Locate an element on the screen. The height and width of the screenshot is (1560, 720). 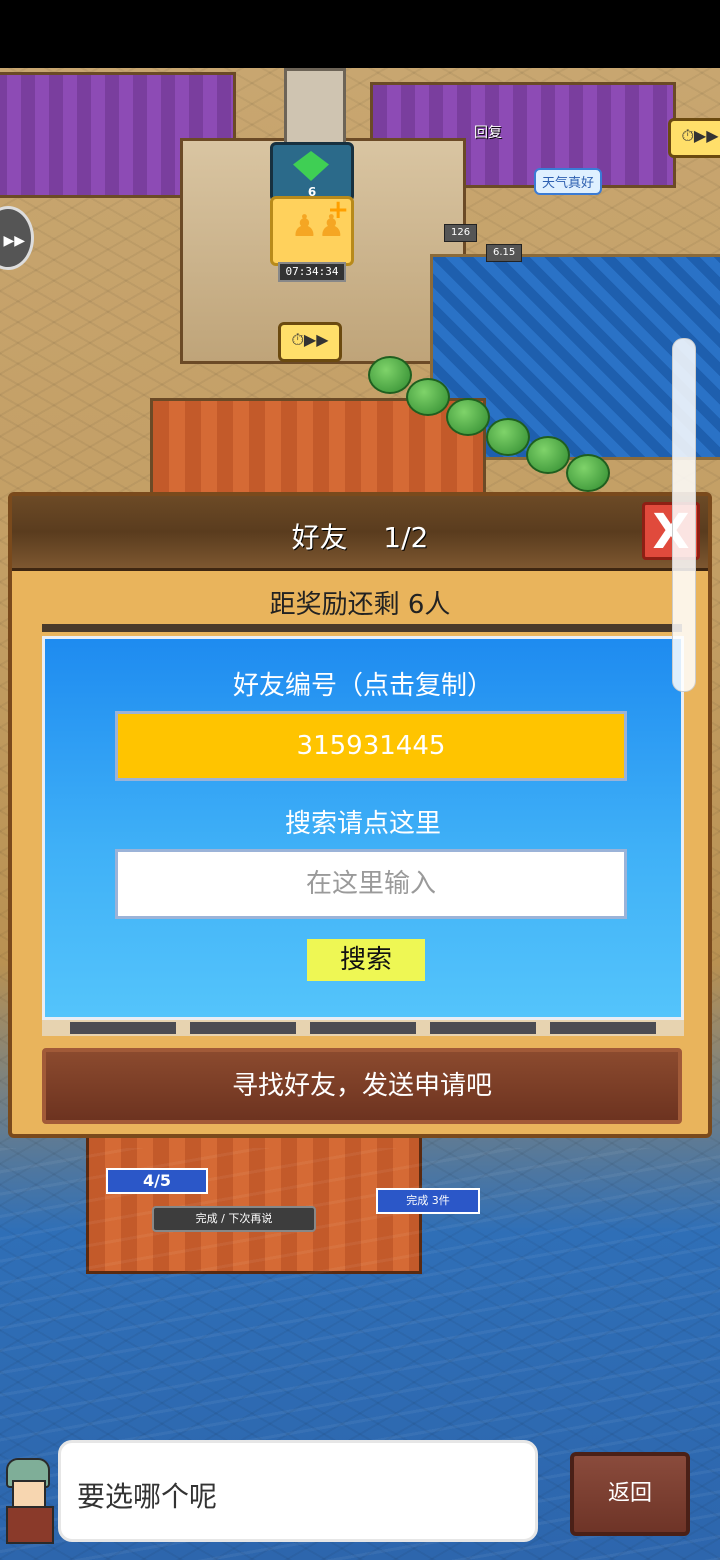
speech-text: 要选哪个呢 is located at coordinates (147, 1496).